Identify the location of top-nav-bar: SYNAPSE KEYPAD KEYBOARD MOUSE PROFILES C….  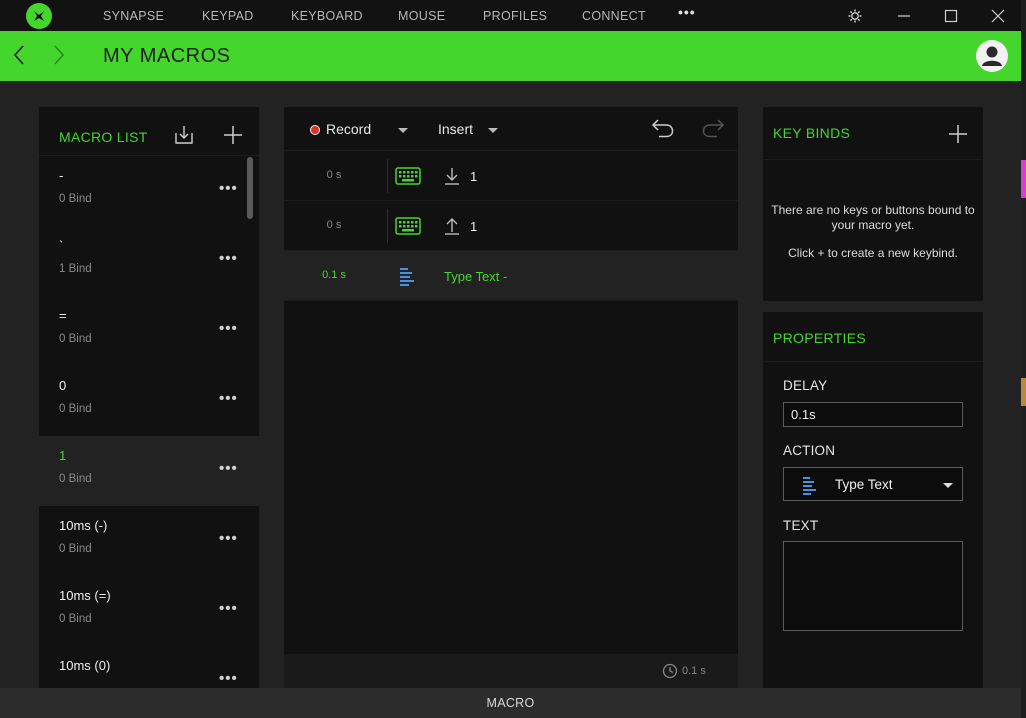
(513, 15).